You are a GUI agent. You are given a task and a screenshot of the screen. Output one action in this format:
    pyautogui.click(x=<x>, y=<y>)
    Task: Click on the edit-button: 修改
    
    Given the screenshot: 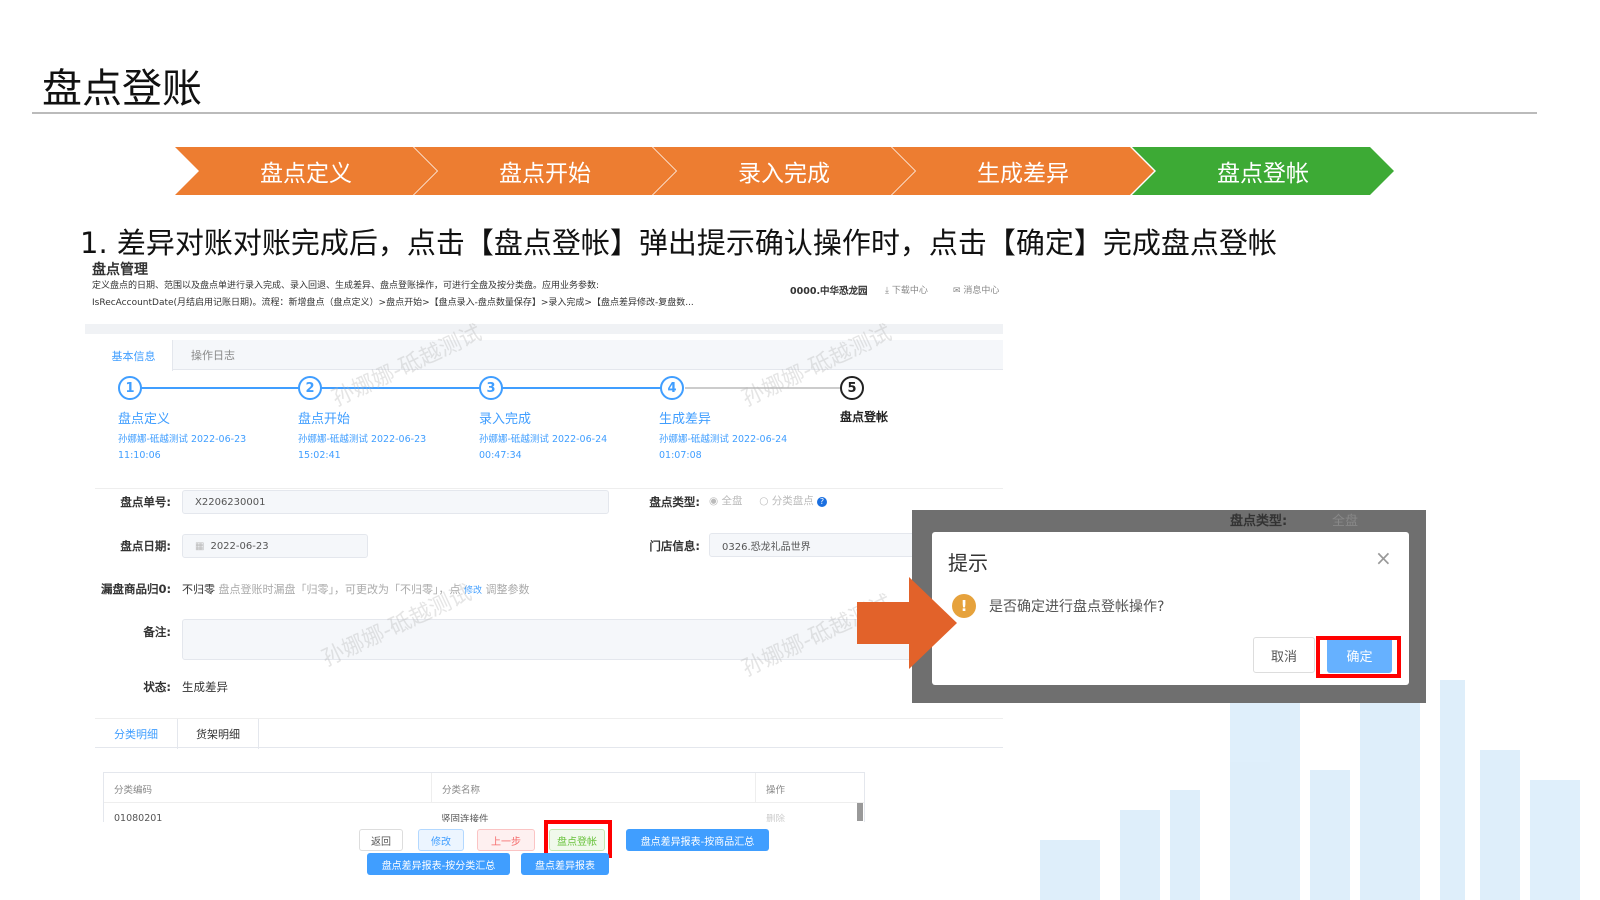 What is the action you would take?
    pyautogui.click(x=441, y=840)
    